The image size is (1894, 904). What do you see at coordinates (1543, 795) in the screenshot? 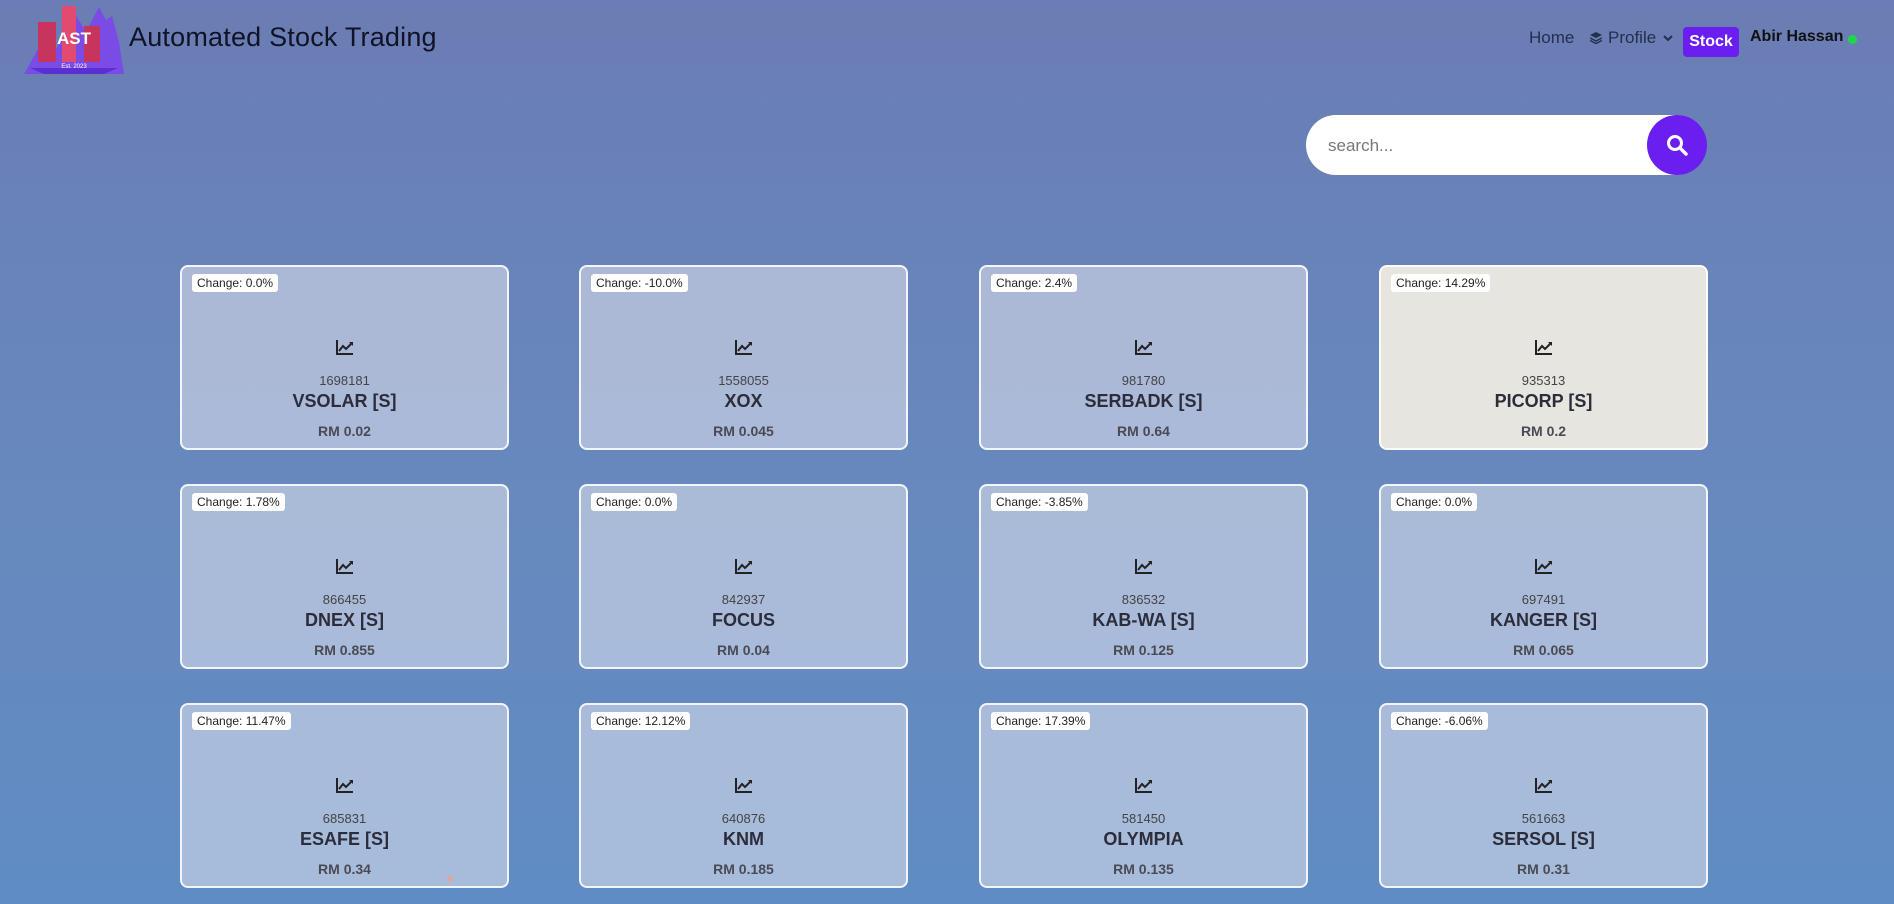
I see `stock-card: Change: -6.06% 561663 SERSOL [S] RM 0.31` at bounding box center [1543, 795].